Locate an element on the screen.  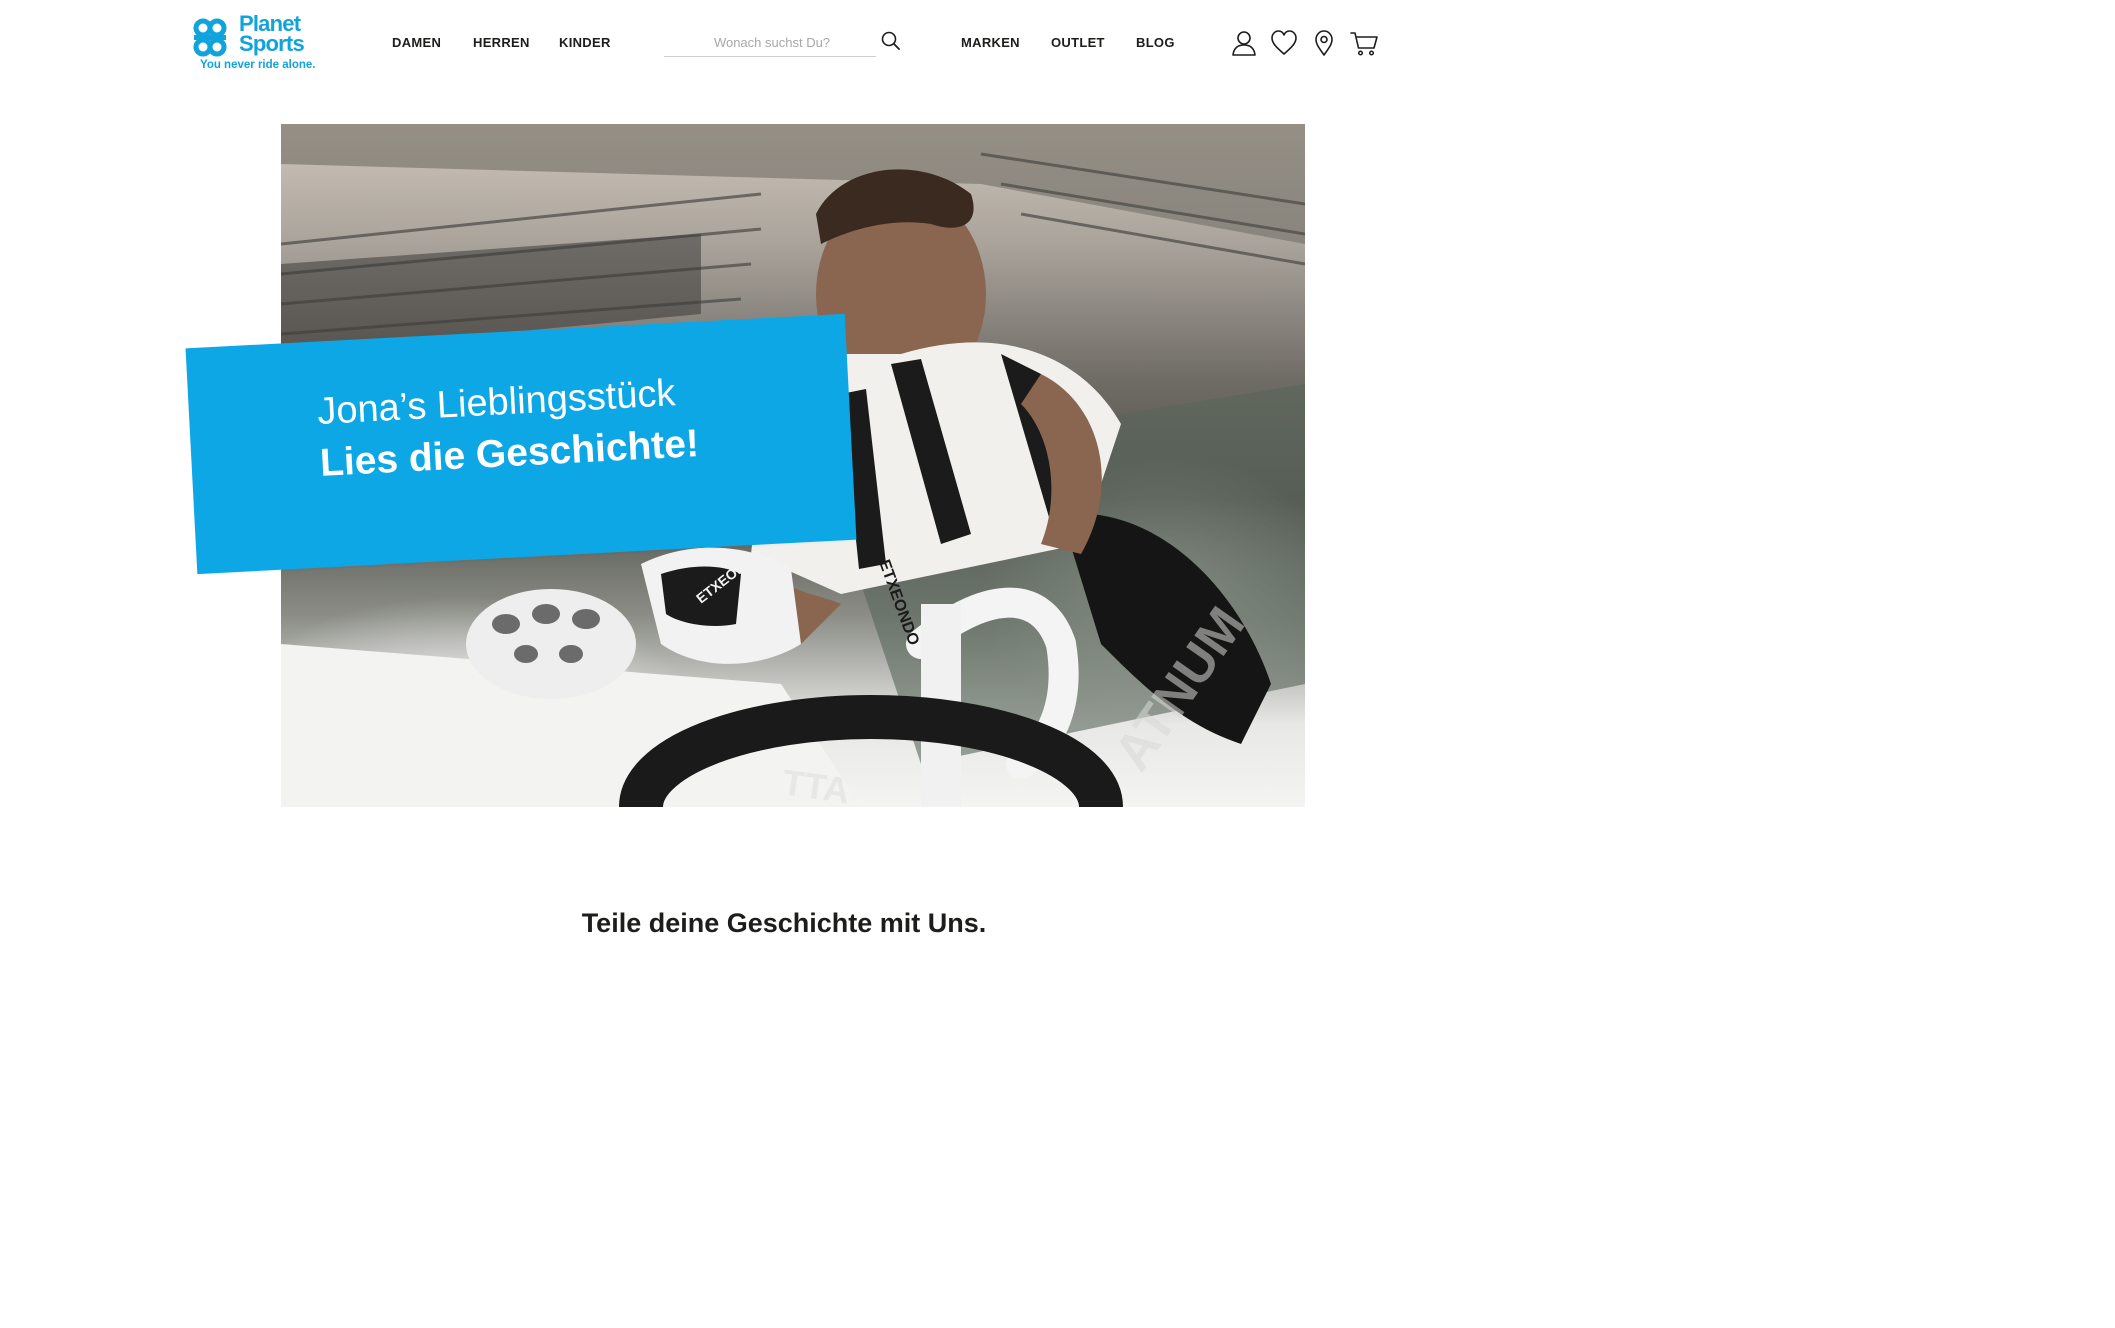
nav-item-damen: DAMEN is located at coordinates (416, 42).